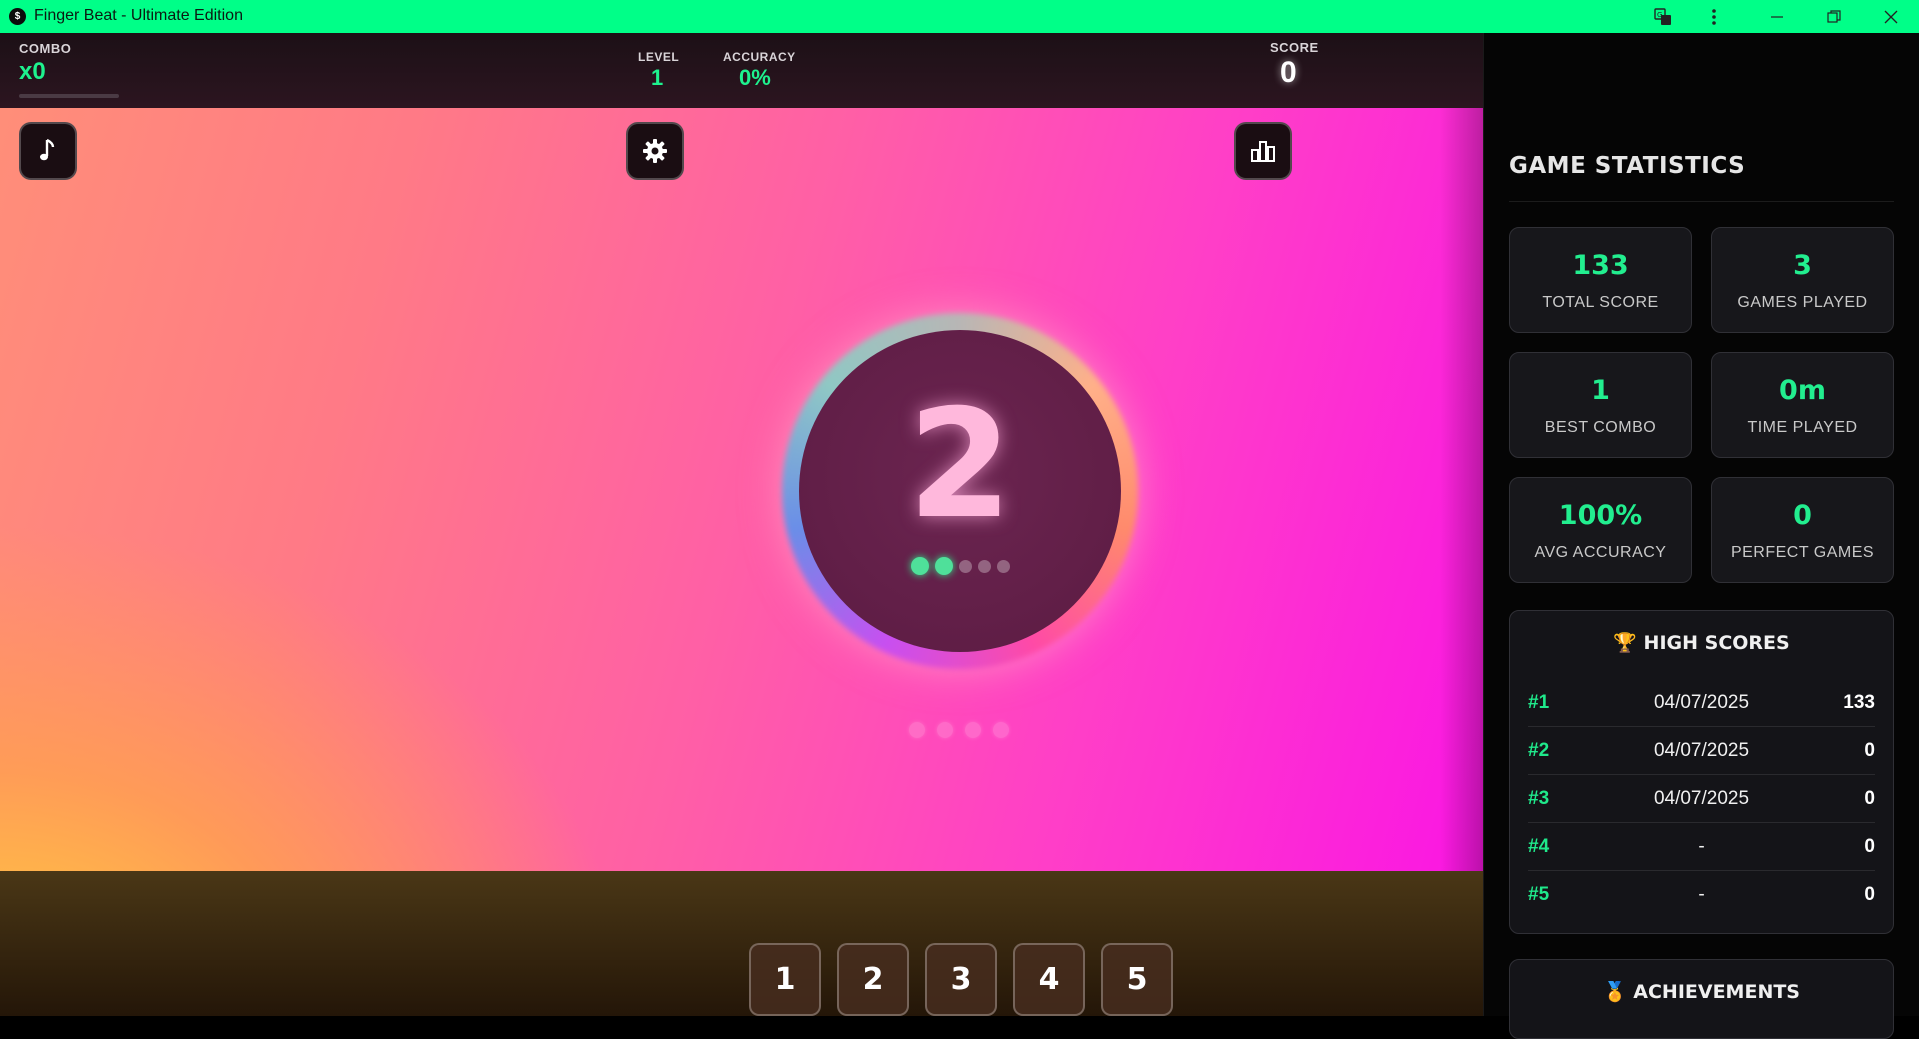 This screenshot has height=1039, width=1919. Describe the element at coordinates (1859, 702) in the screenshot. I see `high-score-value: 133` at that location.